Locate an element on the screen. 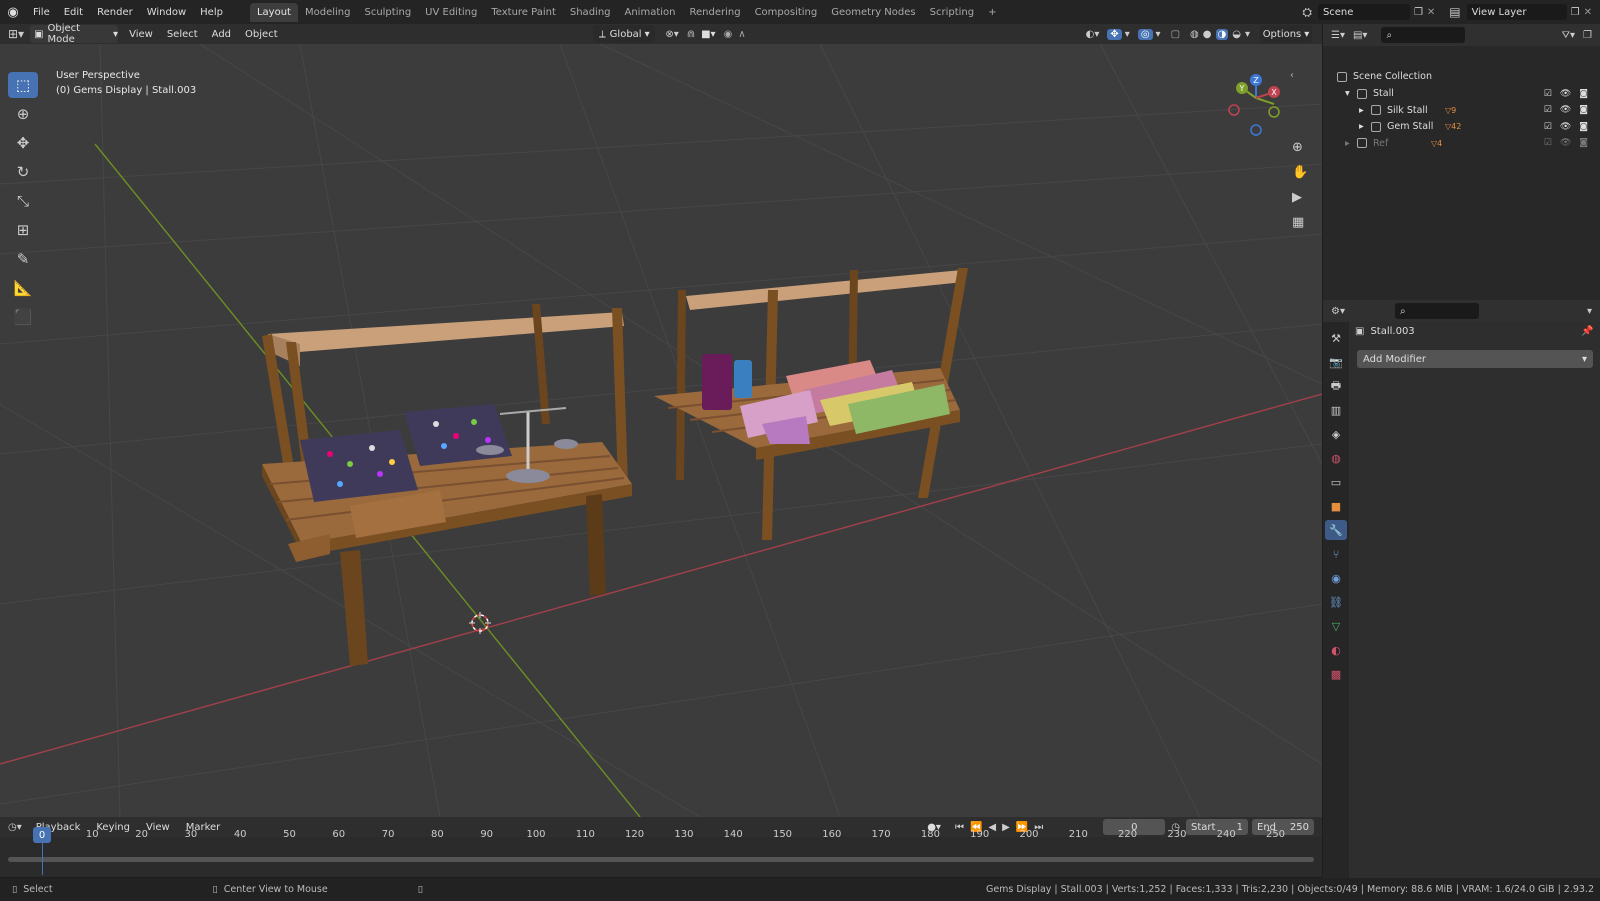 The width and height of the screenshot is (1600, 901). properties-editor-type-icon: ⚙▾ is located at coordinates (1338, 311).